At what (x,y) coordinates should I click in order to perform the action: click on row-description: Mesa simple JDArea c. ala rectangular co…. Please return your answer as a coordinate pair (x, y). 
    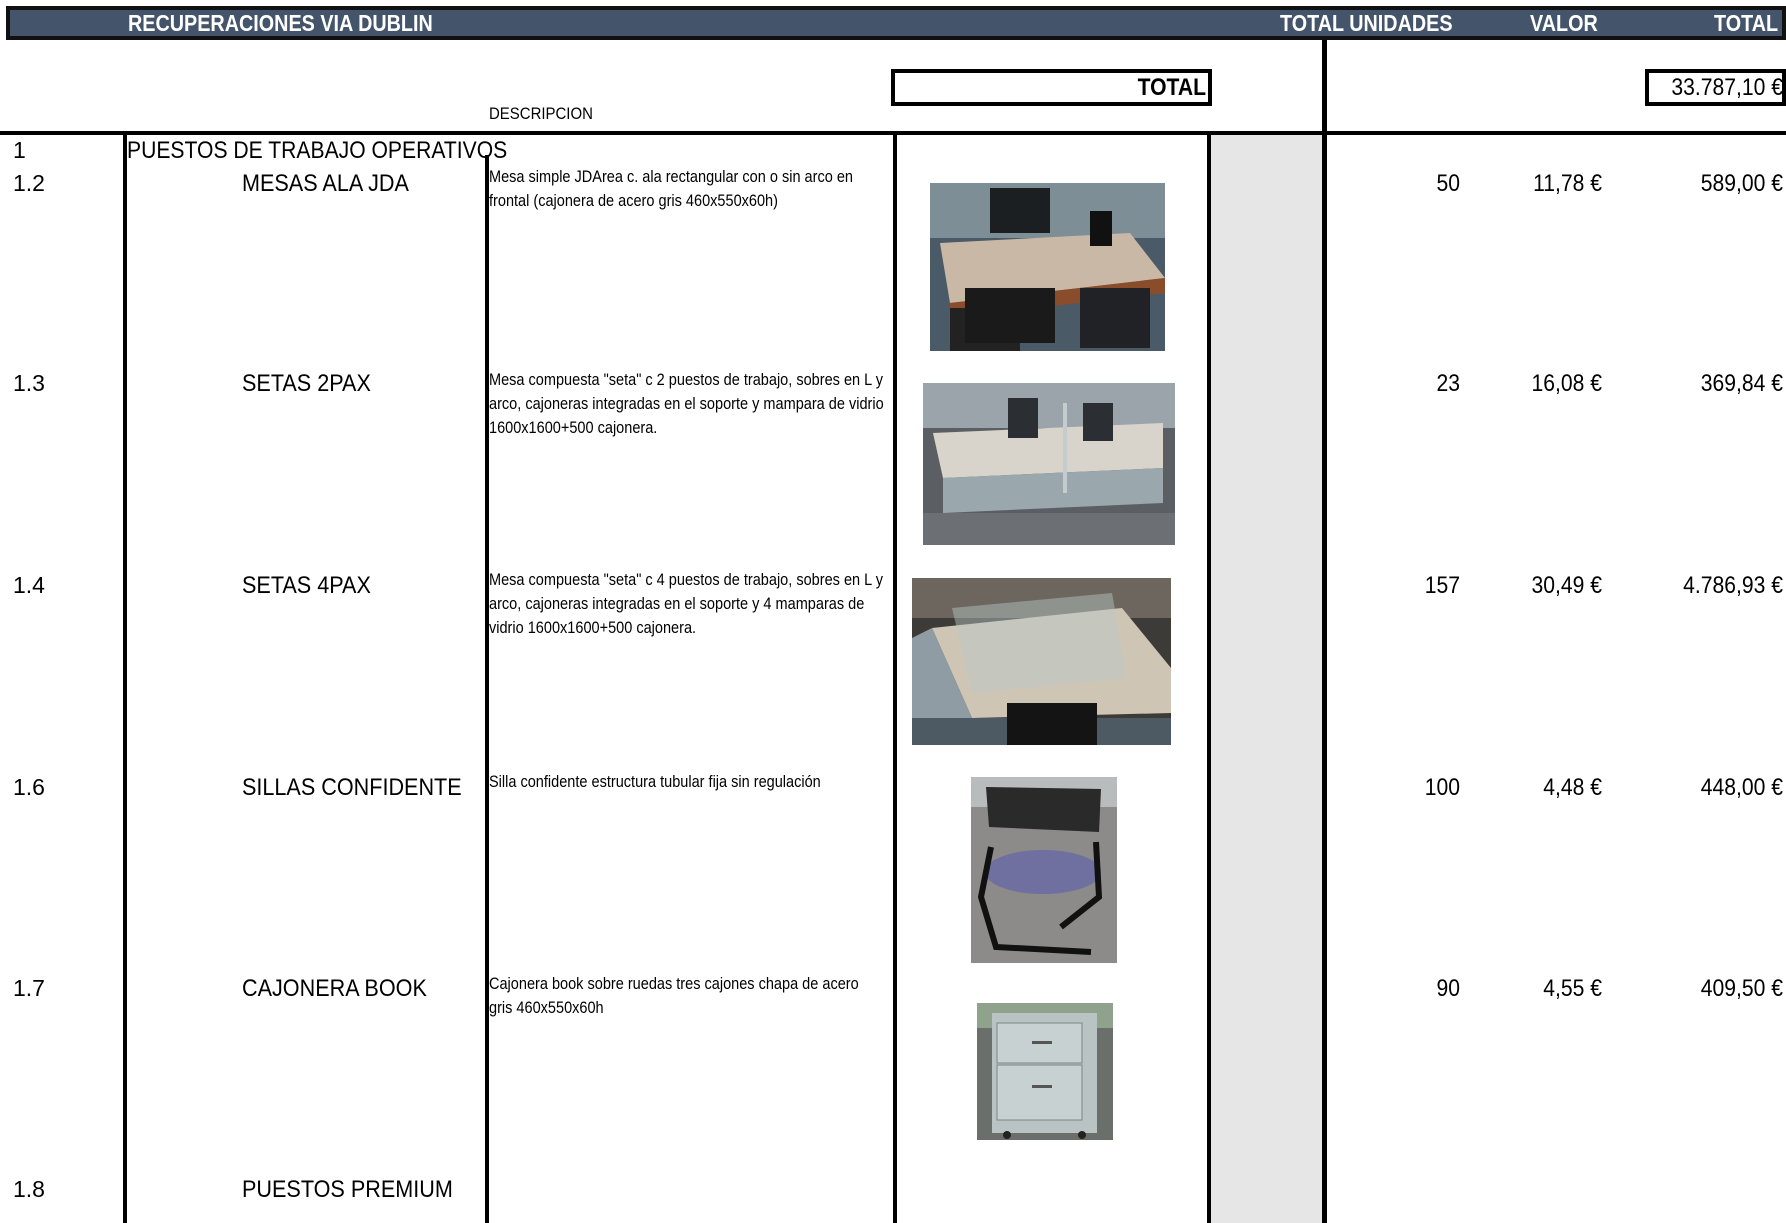
    Looking at the image, I should click on (671, 189).